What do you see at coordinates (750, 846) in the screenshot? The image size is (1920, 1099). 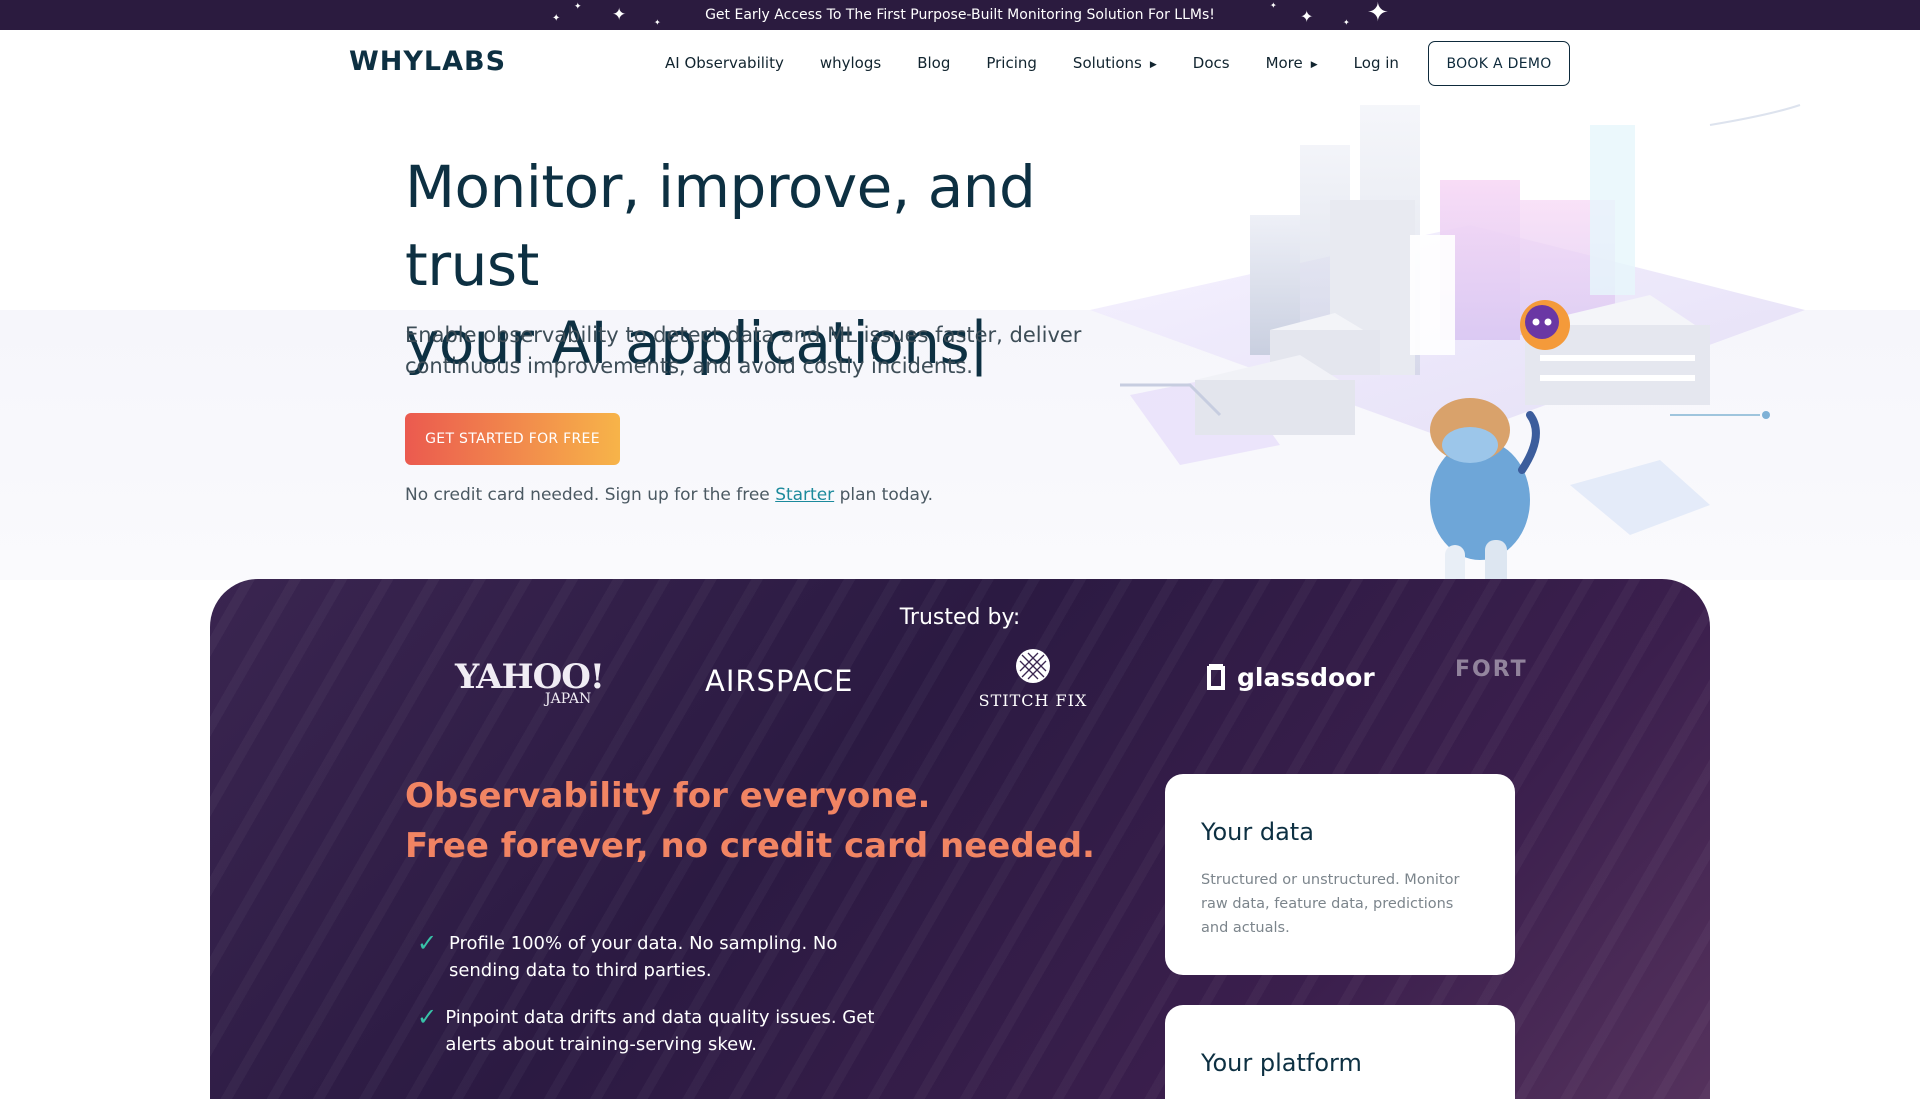 I see `observability-title-line2: Free forever, no credit card needed.` at bounding box center [750, 846].